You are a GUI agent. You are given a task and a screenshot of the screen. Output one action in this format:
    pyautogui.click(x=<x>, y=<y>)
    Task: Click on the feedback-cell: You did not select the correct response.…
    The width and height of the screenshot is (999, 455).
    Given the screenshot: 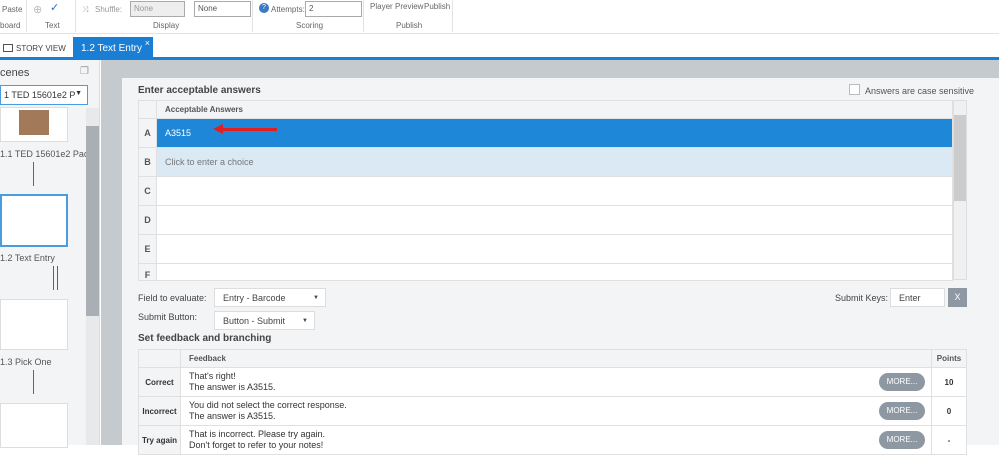 What is the action you would take?
    pyautogui.click(x=556, y=411)
    